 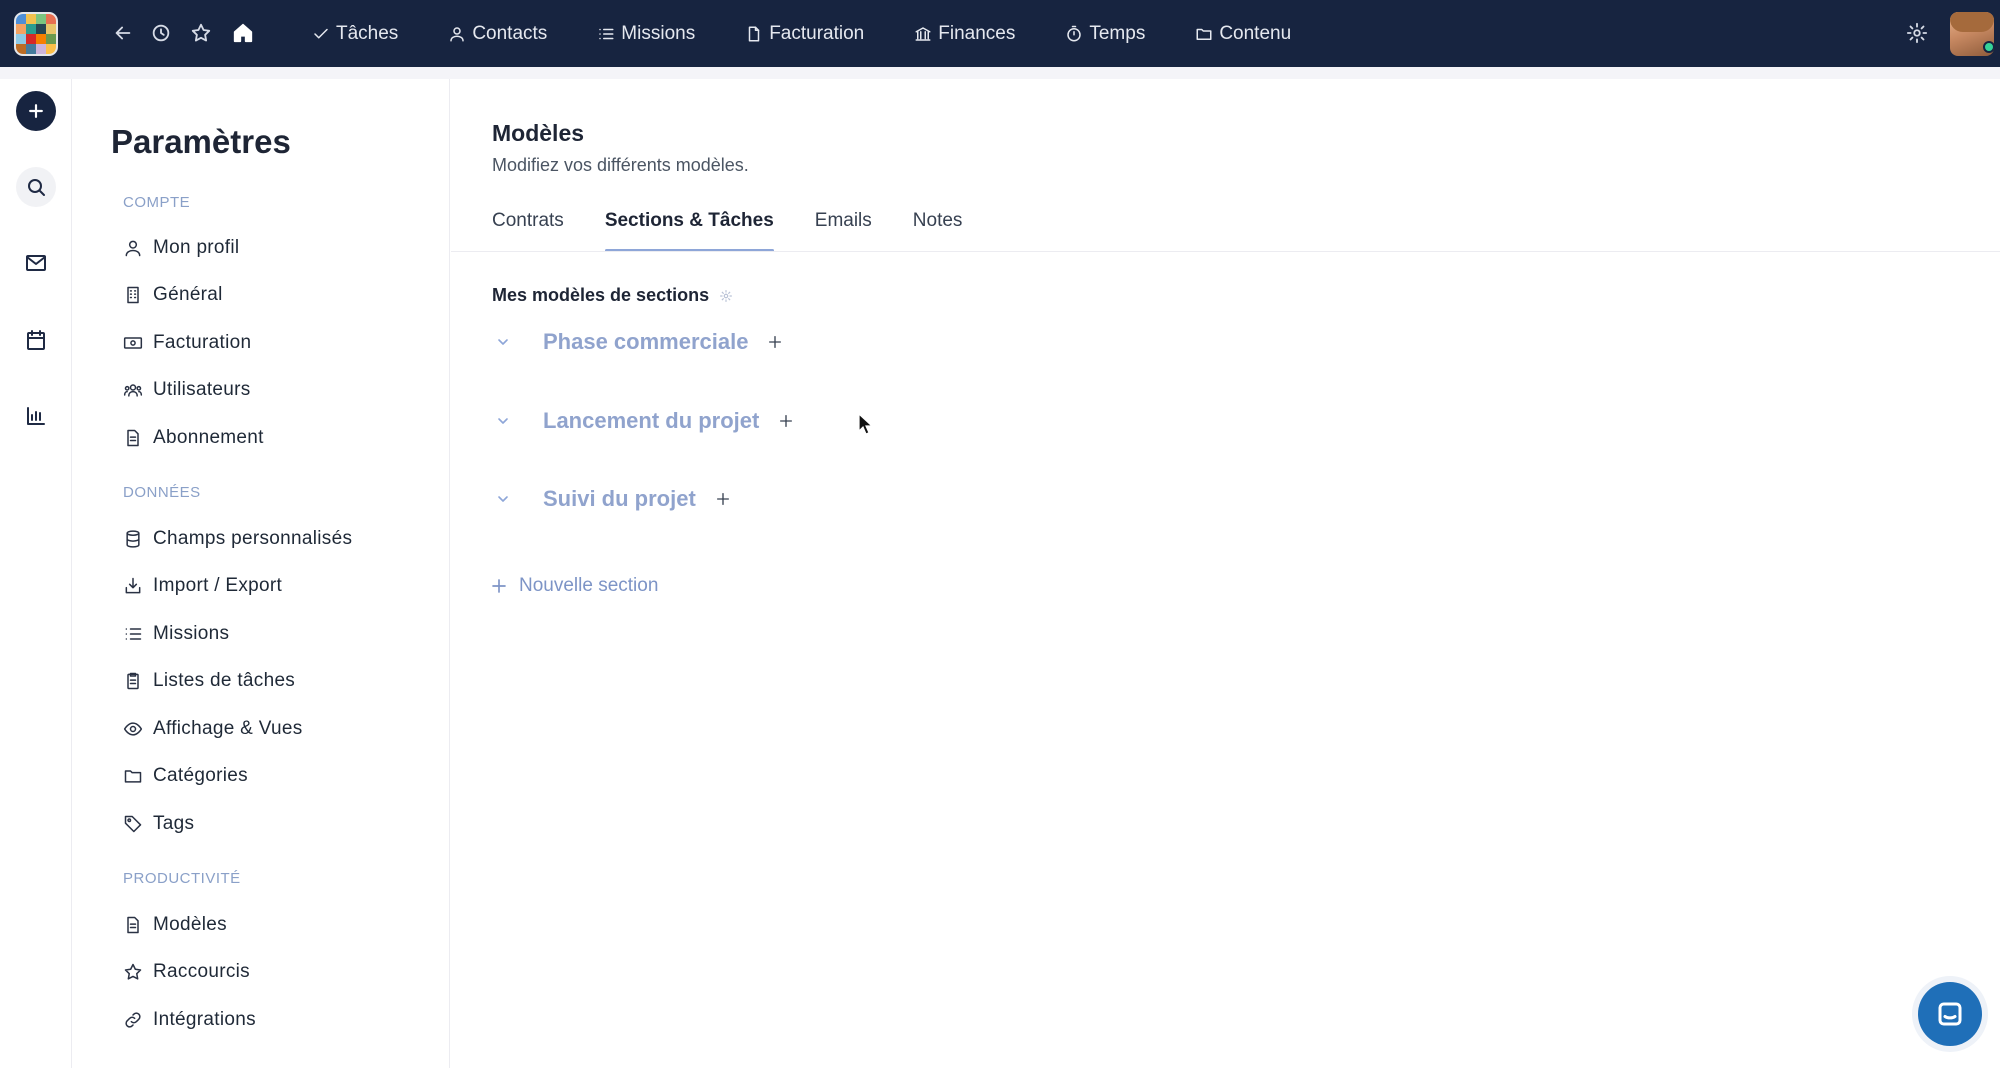 I want to click on settings-item-tags: Tags, so click(x=158, y=824).